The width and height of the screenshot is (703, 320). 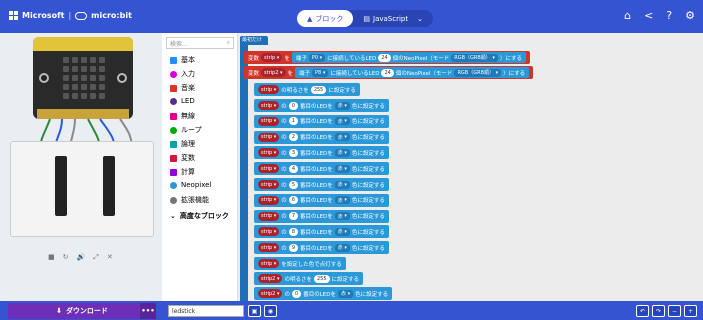 What do you see at coordinates (321, 137) in the screenshot?
I see `set-pixel-color-block: strip ▾ の 2 番目のLEDを赤 ▾ 色に設定する` at bounding box center [321, 137].